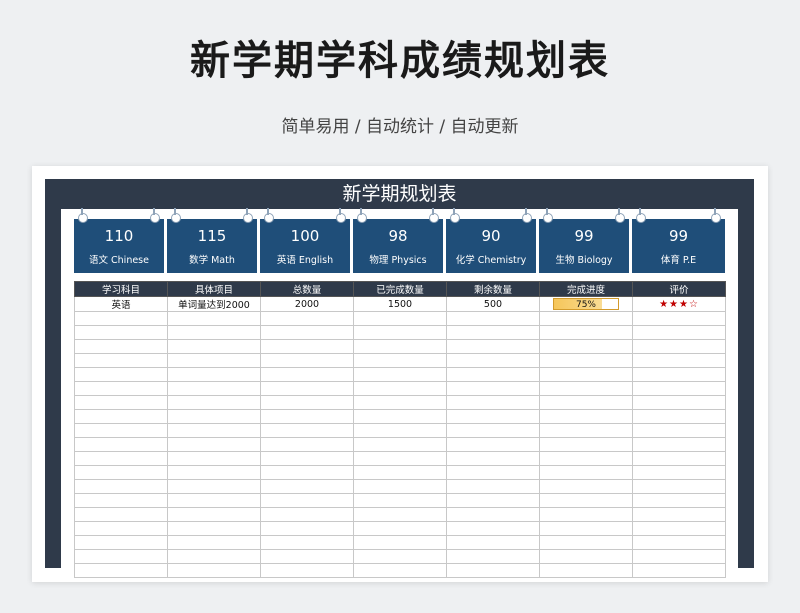 The width and height of the screenshot is (800, 613). I want to click on cell-progress: 75%, so click(586, 304).